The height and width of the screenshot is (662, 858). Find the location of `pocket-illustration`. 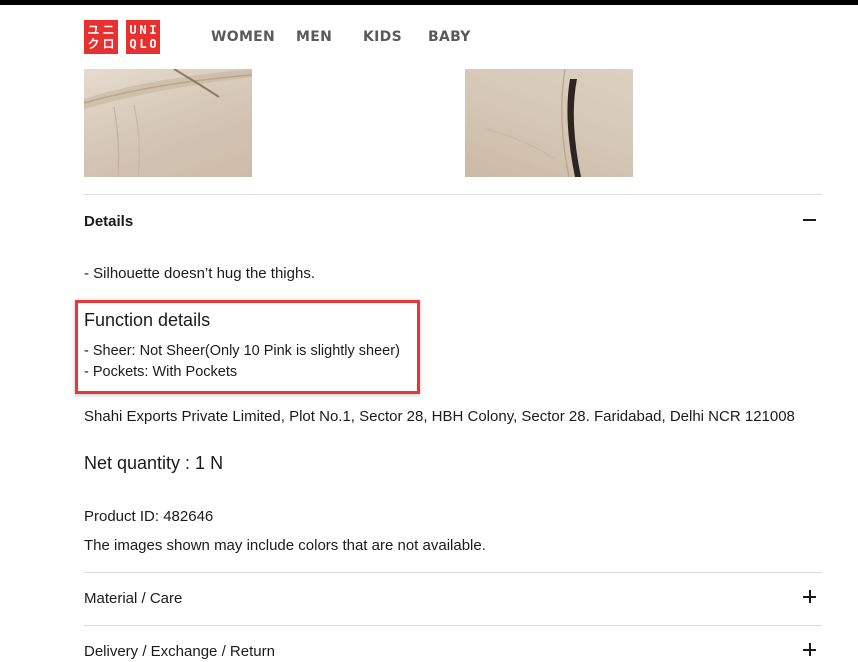

pocket-illustration is located at coordinates (532, 123).